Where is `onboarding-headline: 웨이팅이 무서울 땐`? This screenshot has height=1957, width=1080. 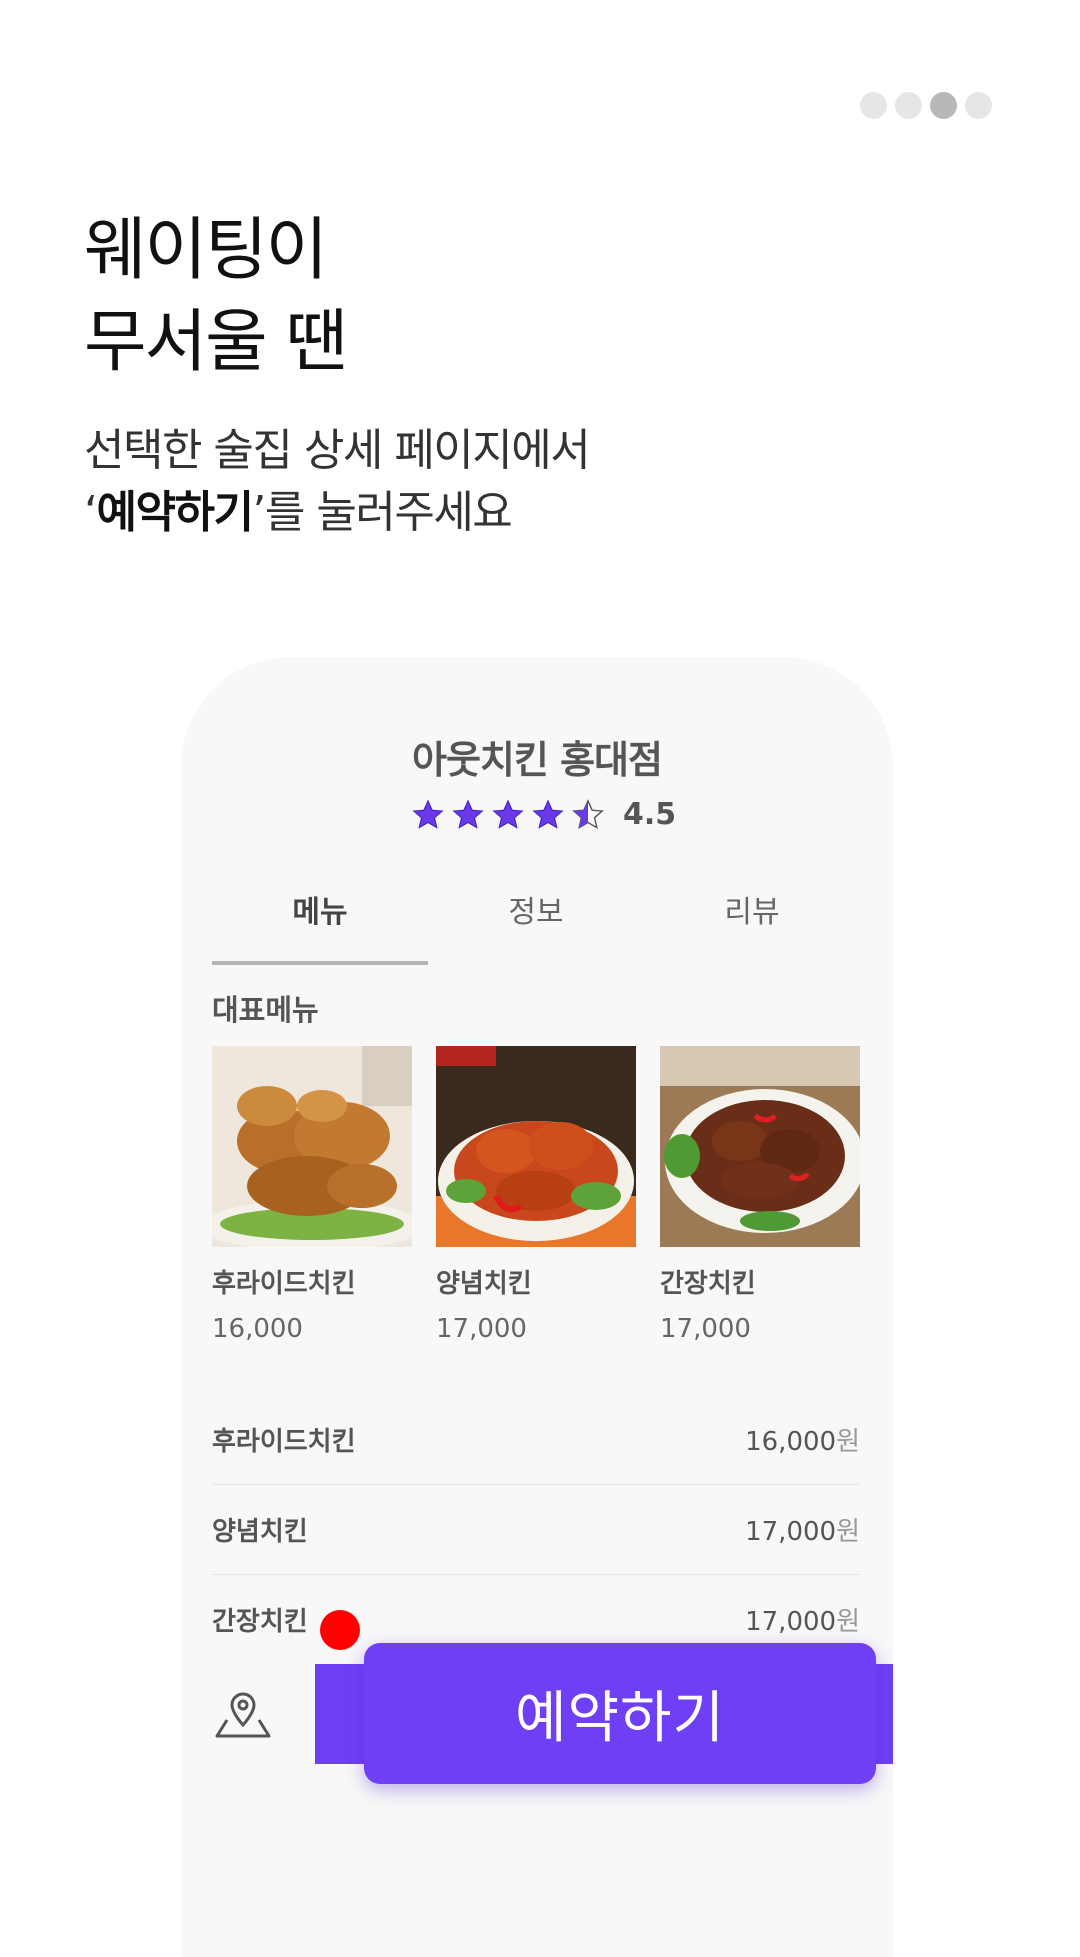
onboarding-headline: 웨이팅이 무서울 땐 is located at coordinates (216, 297).